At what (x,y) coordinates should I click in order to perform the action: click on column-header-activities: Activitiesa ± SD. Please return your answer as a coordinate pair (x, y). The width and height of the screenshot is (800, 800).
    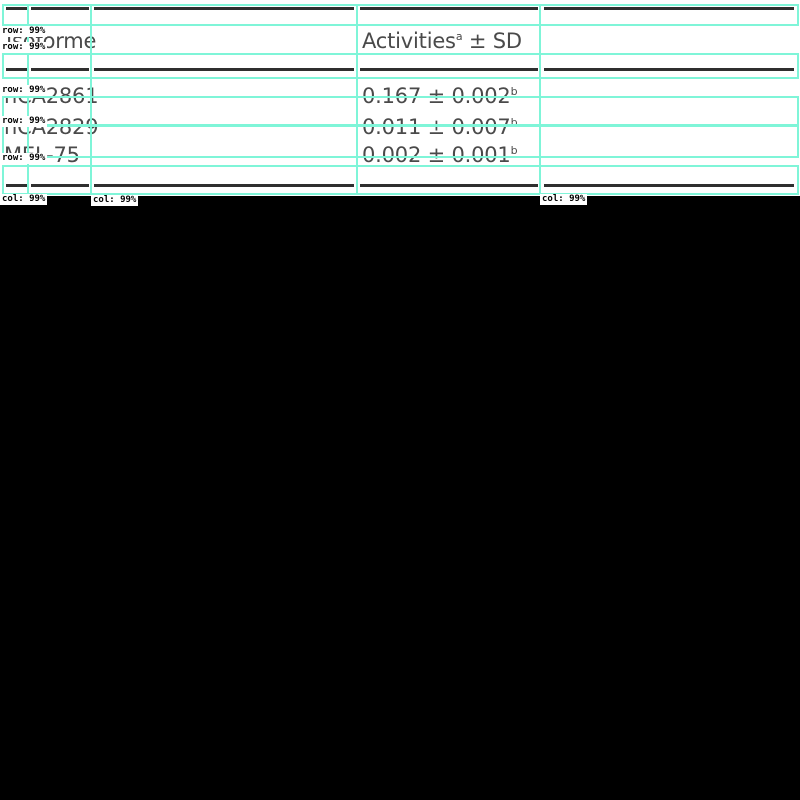
    Looking at the image, I should click on (442, 41).